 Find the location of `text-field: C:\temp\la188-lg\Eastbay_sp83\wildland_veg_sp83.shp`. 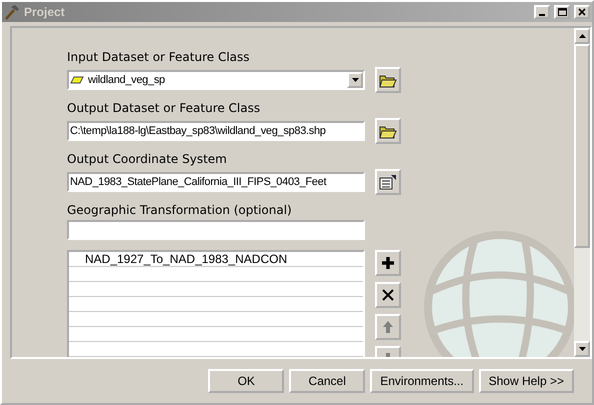

text-field: C:\temp\la188-lg\Eastbay_sp83\wildland_veg_sp83.shp is located at coordinates (216, 131).